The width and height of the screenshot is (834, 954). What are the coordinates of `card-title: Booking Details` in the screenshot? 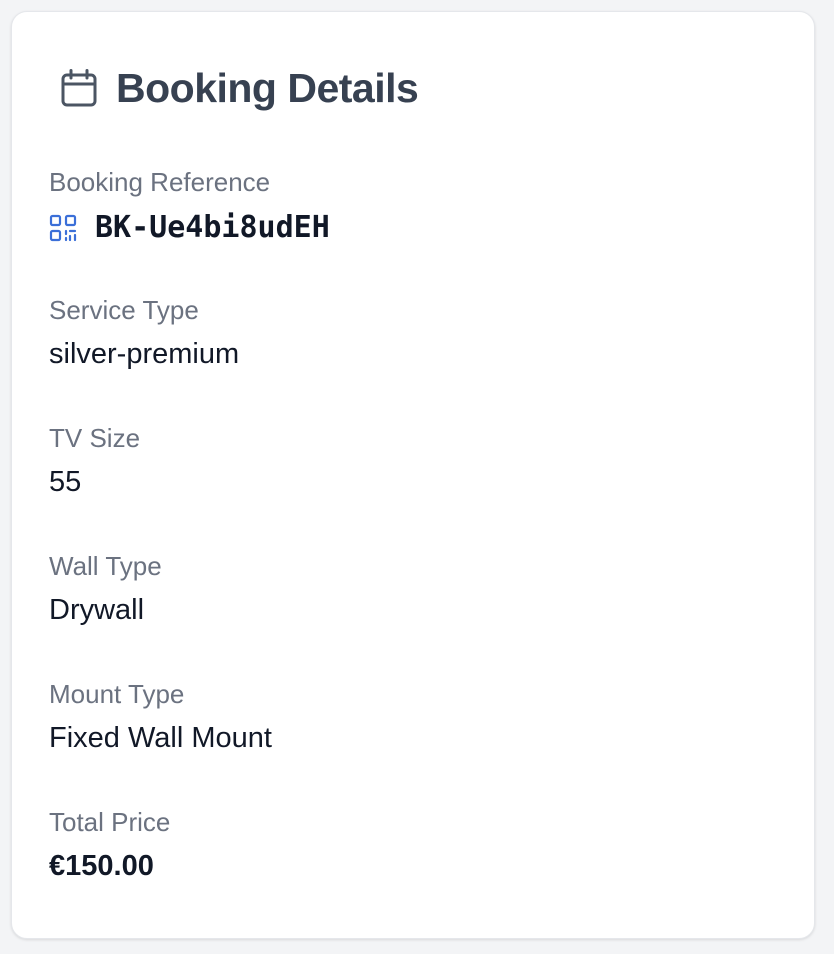 It's located at (267, 87).